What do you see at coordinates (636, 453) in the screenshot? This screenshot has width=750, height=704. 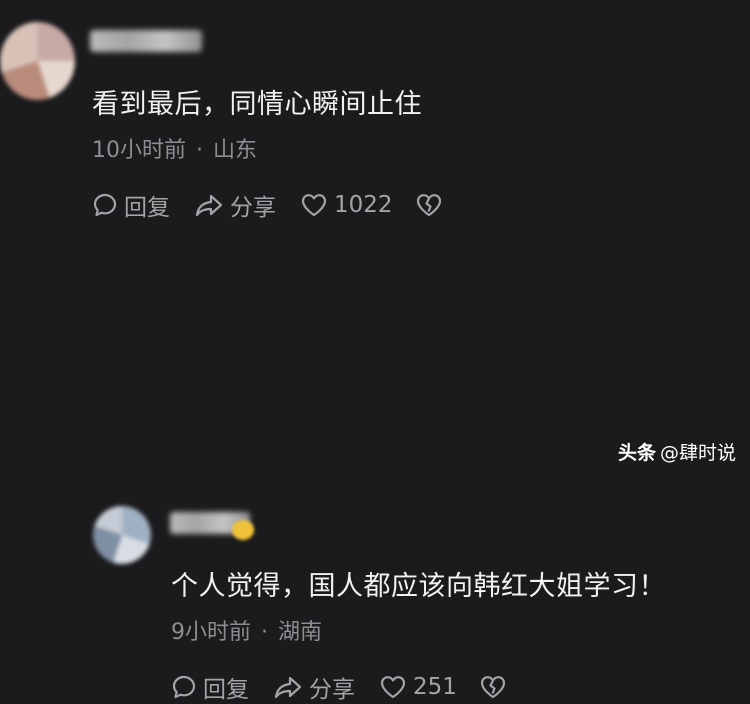 I see `watermark-brand: 头条` at bounding box center [636, 453].